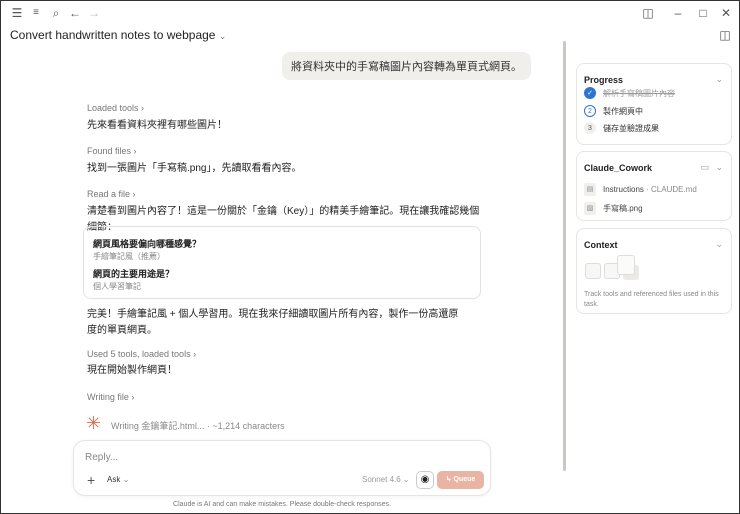 This screenshot has height=514, width=740. I want to click on queue-button: ↳ Queue, so click(460, 480).